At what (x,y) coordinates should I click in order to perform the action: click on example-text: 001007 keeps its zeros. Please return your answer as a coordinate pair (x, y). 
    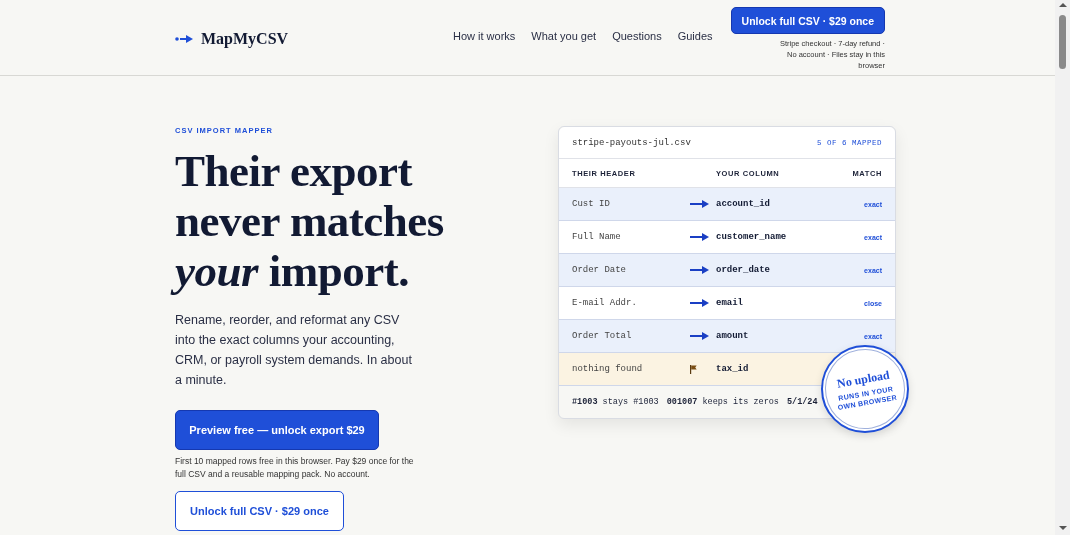
    Looking at the image, I should click on (722, 402).